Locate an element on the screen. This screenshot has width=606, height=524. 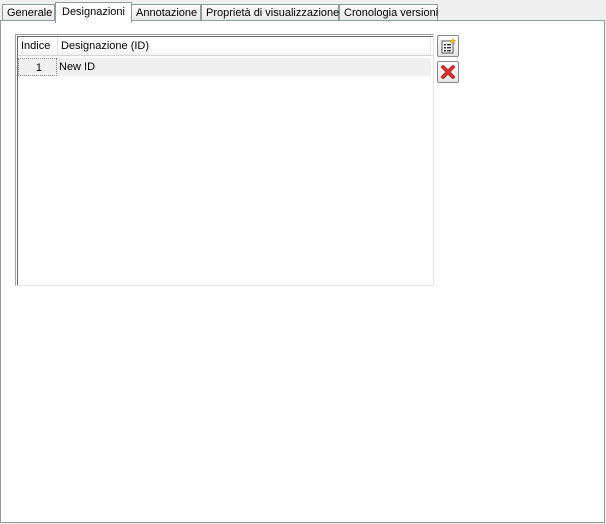
tab-annotazione: Annotazione is located at coordinates (166, 12).